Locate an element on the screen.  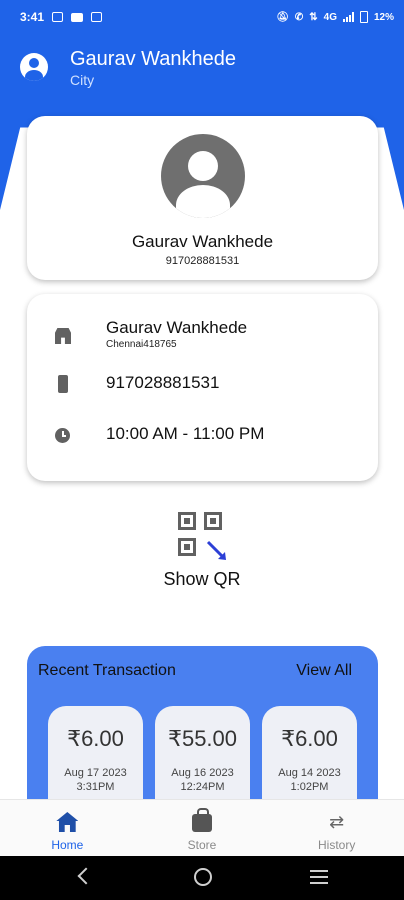
phone-row: 917028881531 is located at coordinates (202, 384).